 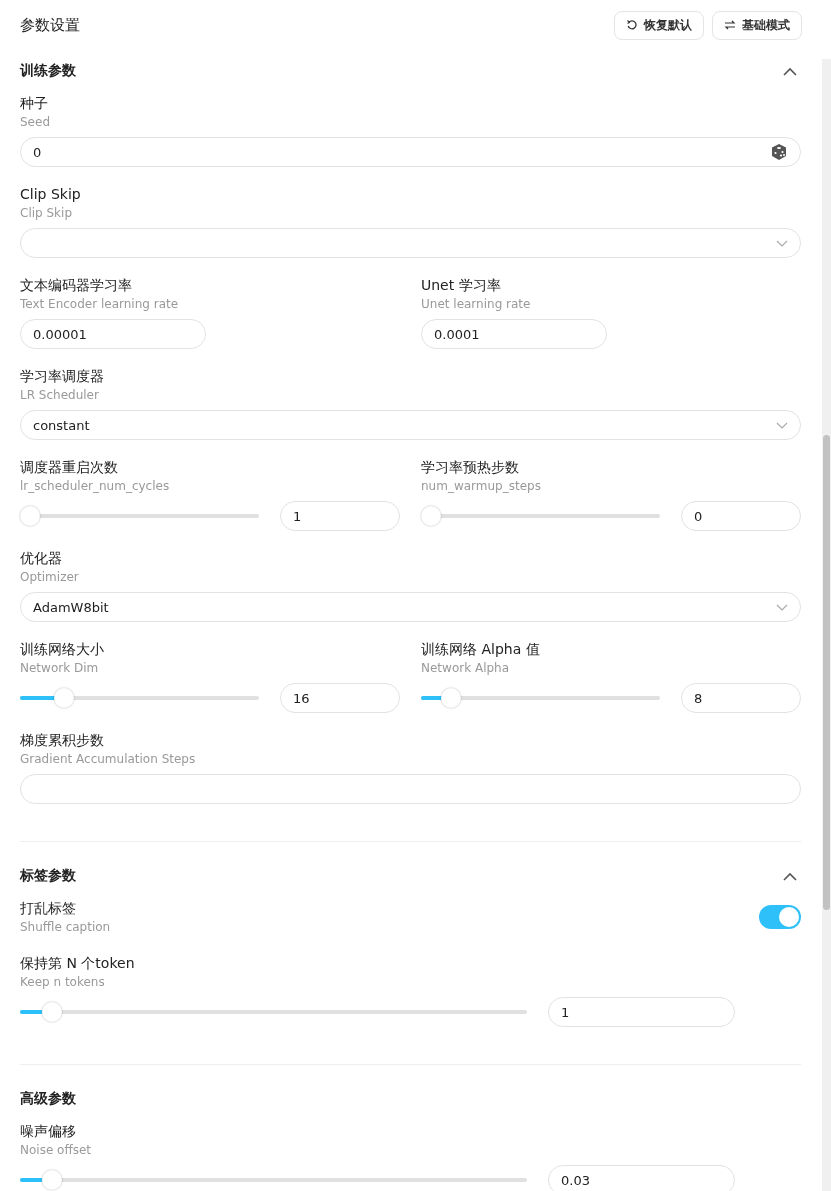 I want to click on field-label: 训练网络 Alpha 值, so click(x=481, y=649).